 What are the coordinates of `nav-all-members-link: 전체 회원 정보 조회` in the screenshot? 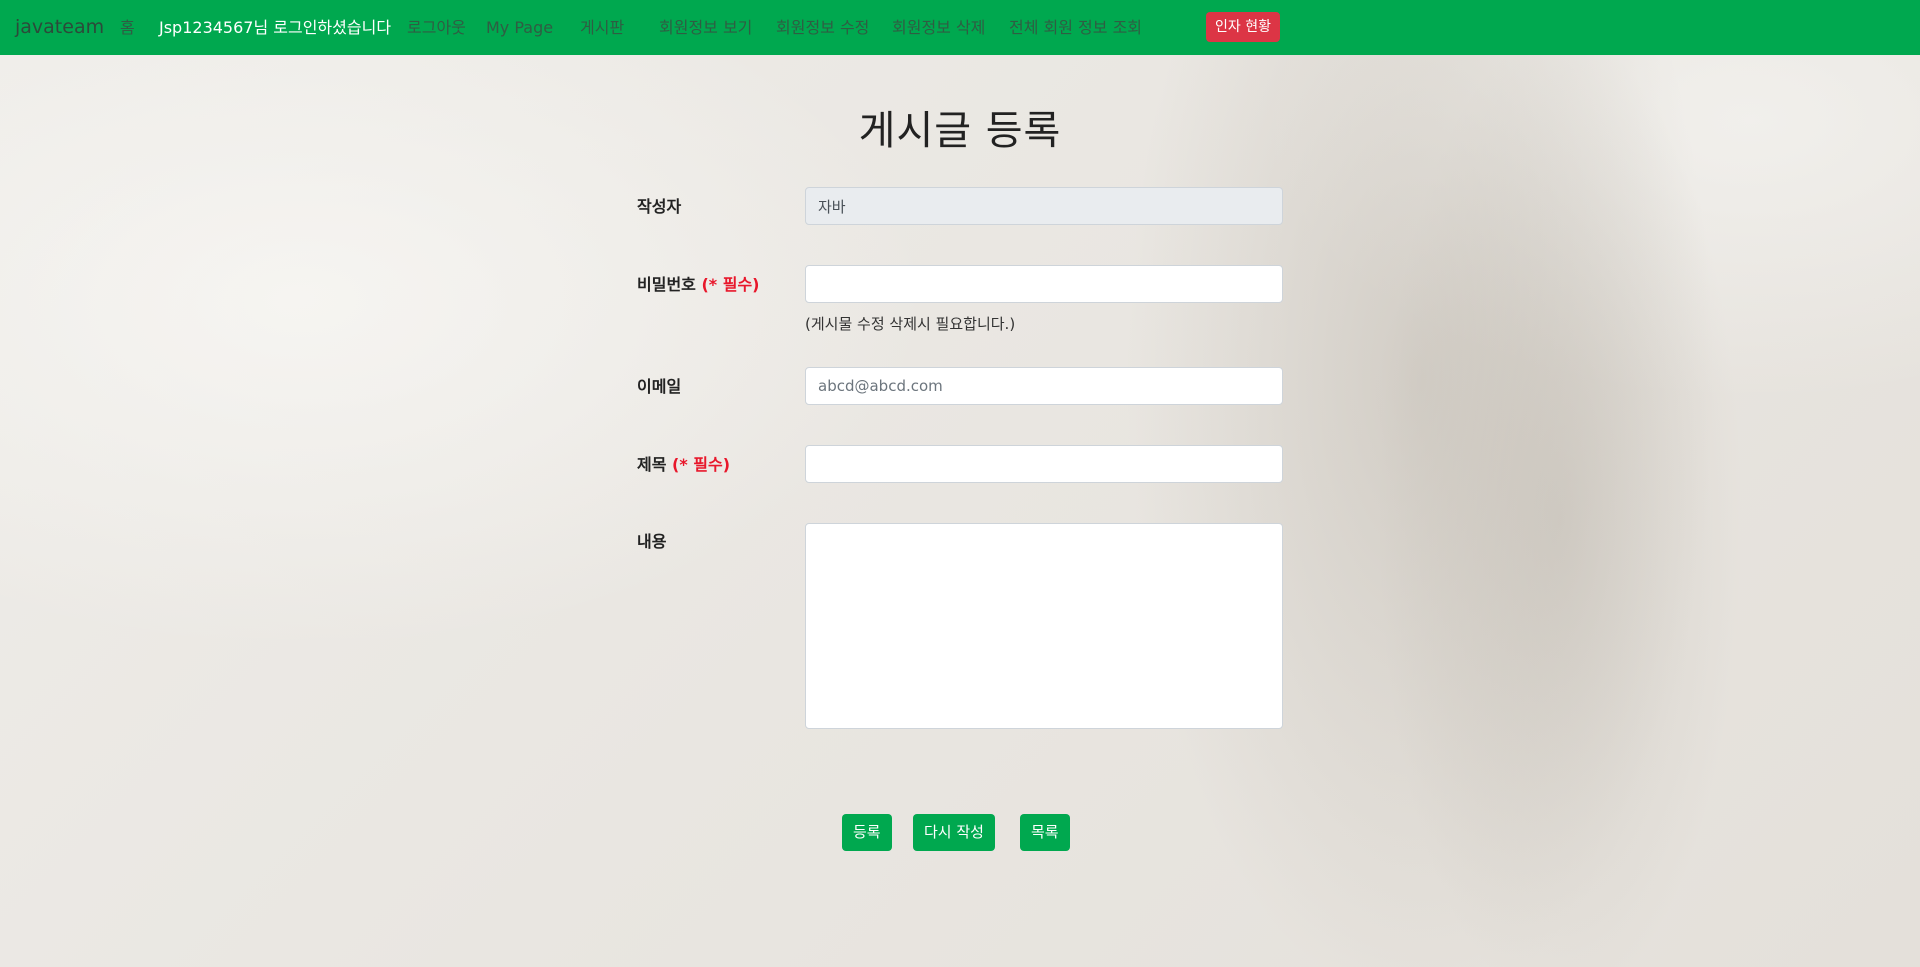 It's located at (1075, 27).